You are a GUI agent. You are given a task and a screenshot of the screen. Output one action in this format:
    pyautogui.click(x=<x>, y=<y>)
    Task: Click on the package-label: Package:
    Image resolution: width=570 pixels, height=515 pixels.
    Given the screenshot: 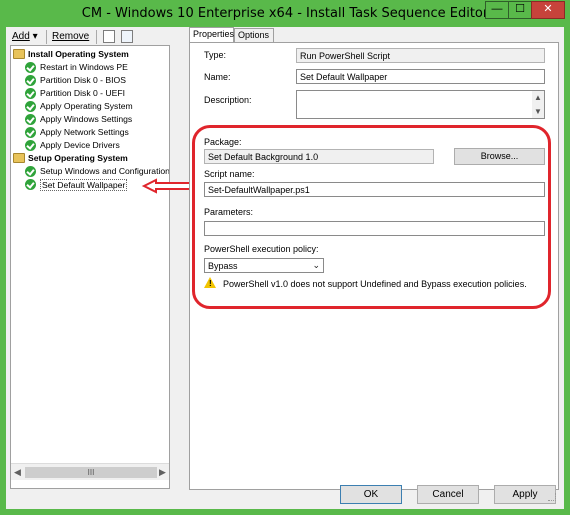 What is the action you would take?
    pyautogui.click(x=223, y=142)
    